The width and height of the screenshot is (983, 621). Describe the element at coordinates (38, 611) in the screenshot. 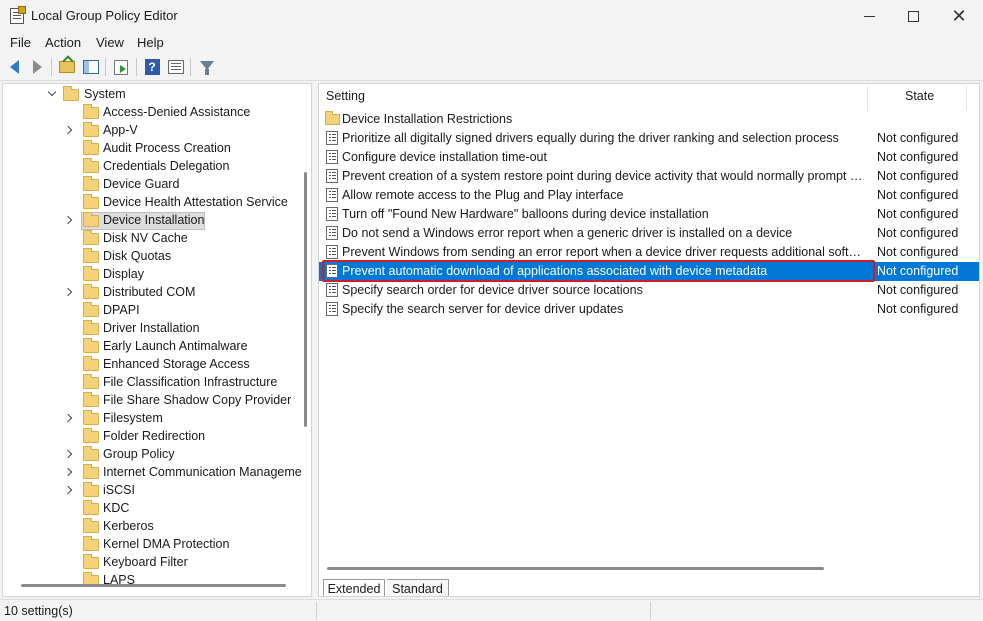

I see `status-setting-count: 10 setting(s)` at that location.